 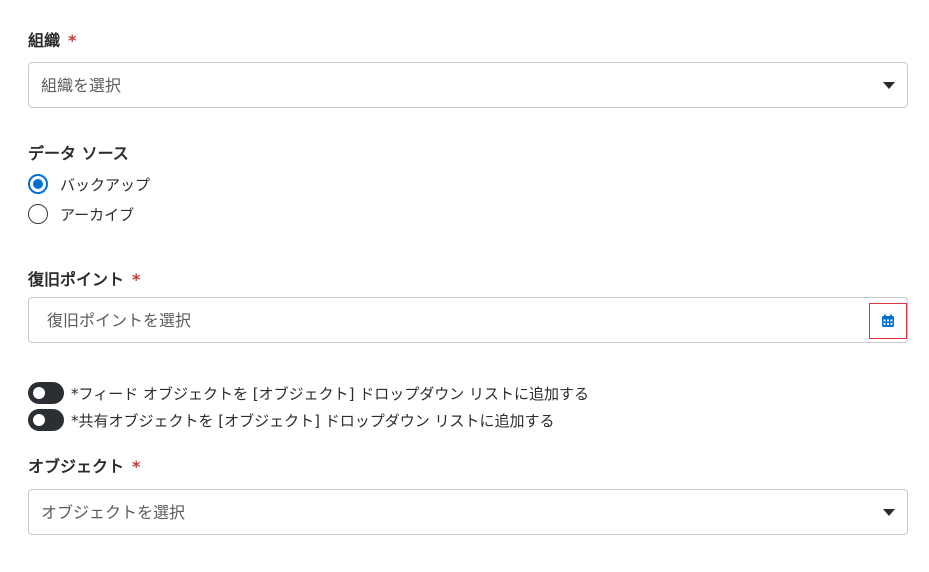 I want to click on object-placeholder: オブジェクトを選択, so click(x=113, y=512).